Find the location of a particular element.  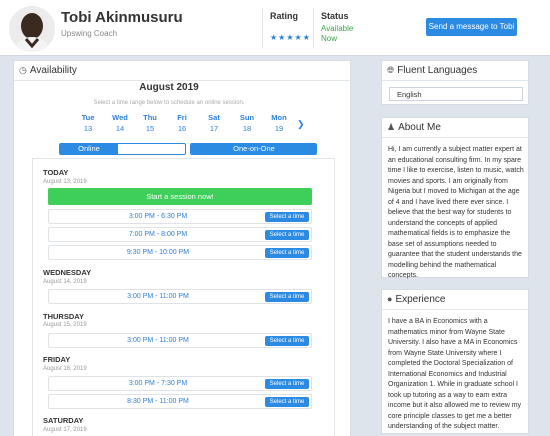

day-date: 16 is located at coordinates (182, 128).